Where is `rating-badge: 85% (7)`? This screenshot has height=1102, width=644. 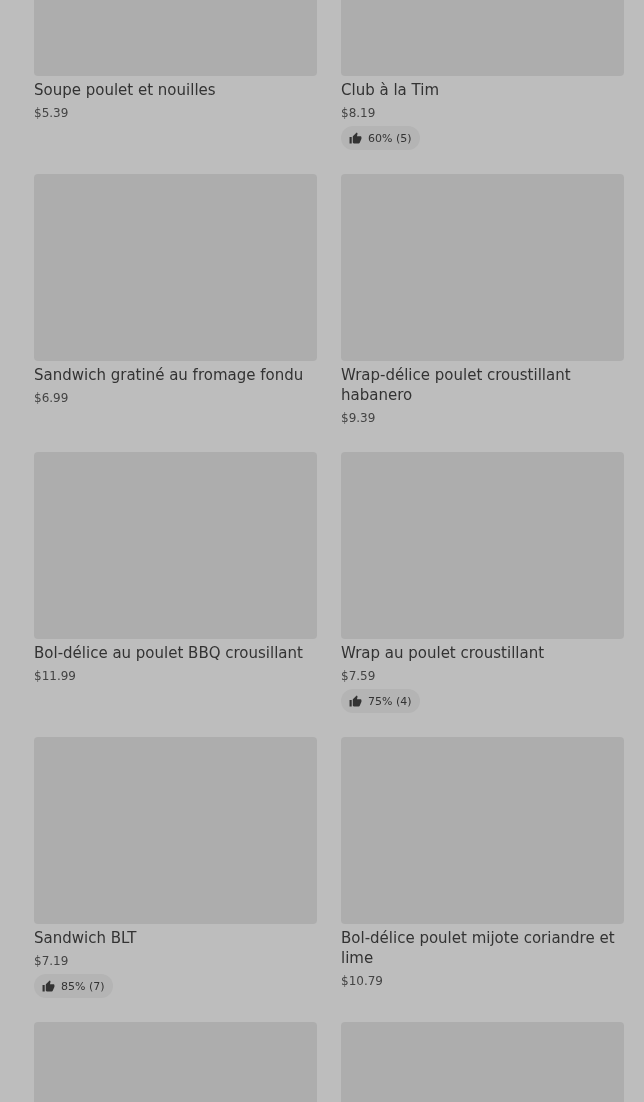 rating-badge: 85% (7) is located at coordinates (73, 986).